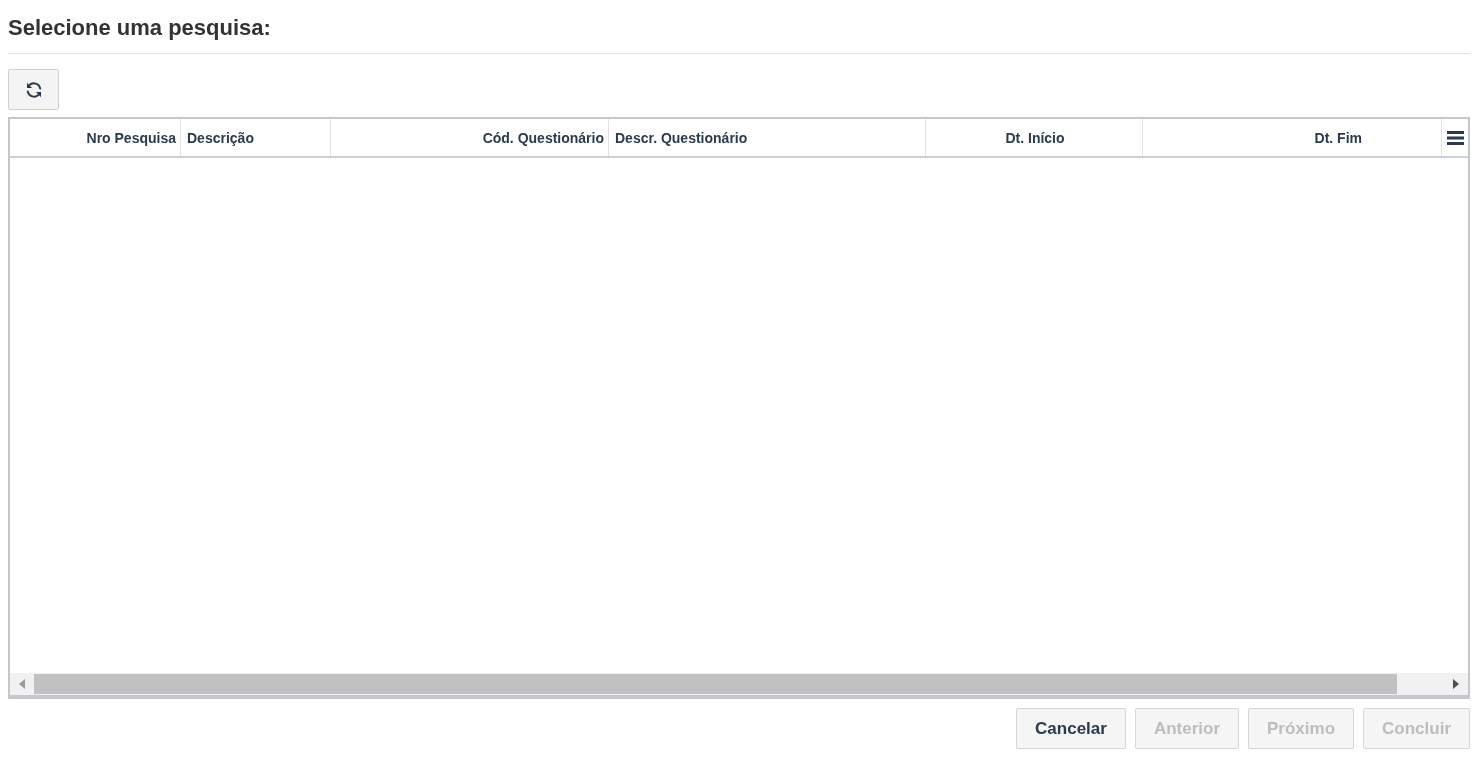 The width and height of the screenshot is (1479, 758). I want to click on menu-icon, so click(1455, 137).